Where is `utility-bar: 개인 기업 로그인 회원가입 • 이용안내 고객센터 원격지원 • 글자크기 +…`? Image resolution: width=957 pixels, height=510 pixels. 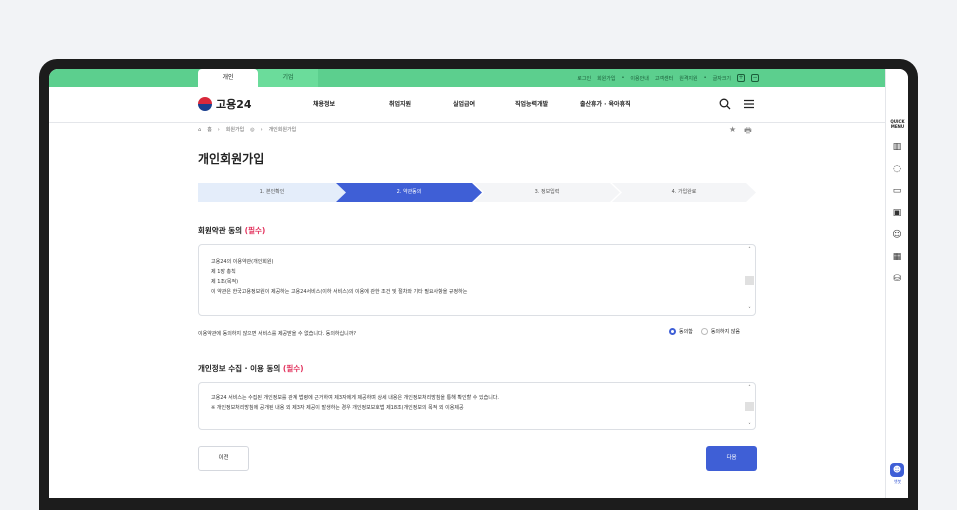 utility-bar: 개인 기업 로그인 회원가입 • 이용안내 고객센터 원격지원 • 글자크기 +… is located at coordinates (467, 78).